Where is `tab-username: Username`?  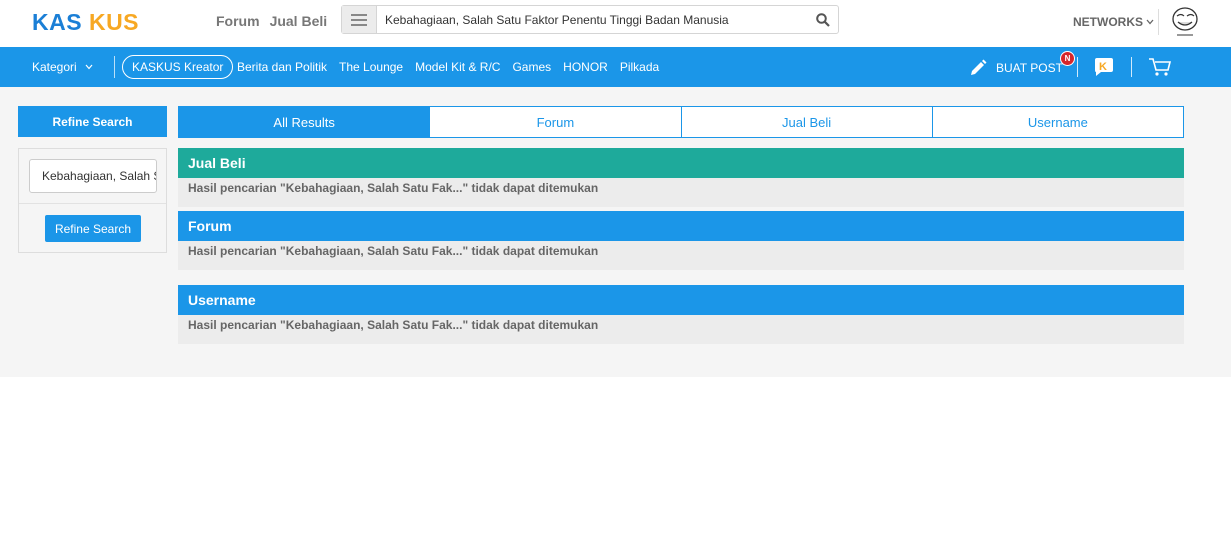
tab-username: Username is located at coordinates (1057, 122).